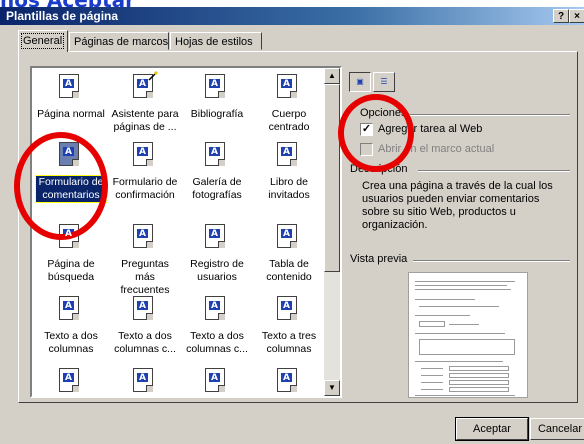 Image resolution: width=584 pixels, height=444 pixels. Describe the element at coordinates (217, 107) in the screenshot. I see `template-item: A Bibliografía` at that location.